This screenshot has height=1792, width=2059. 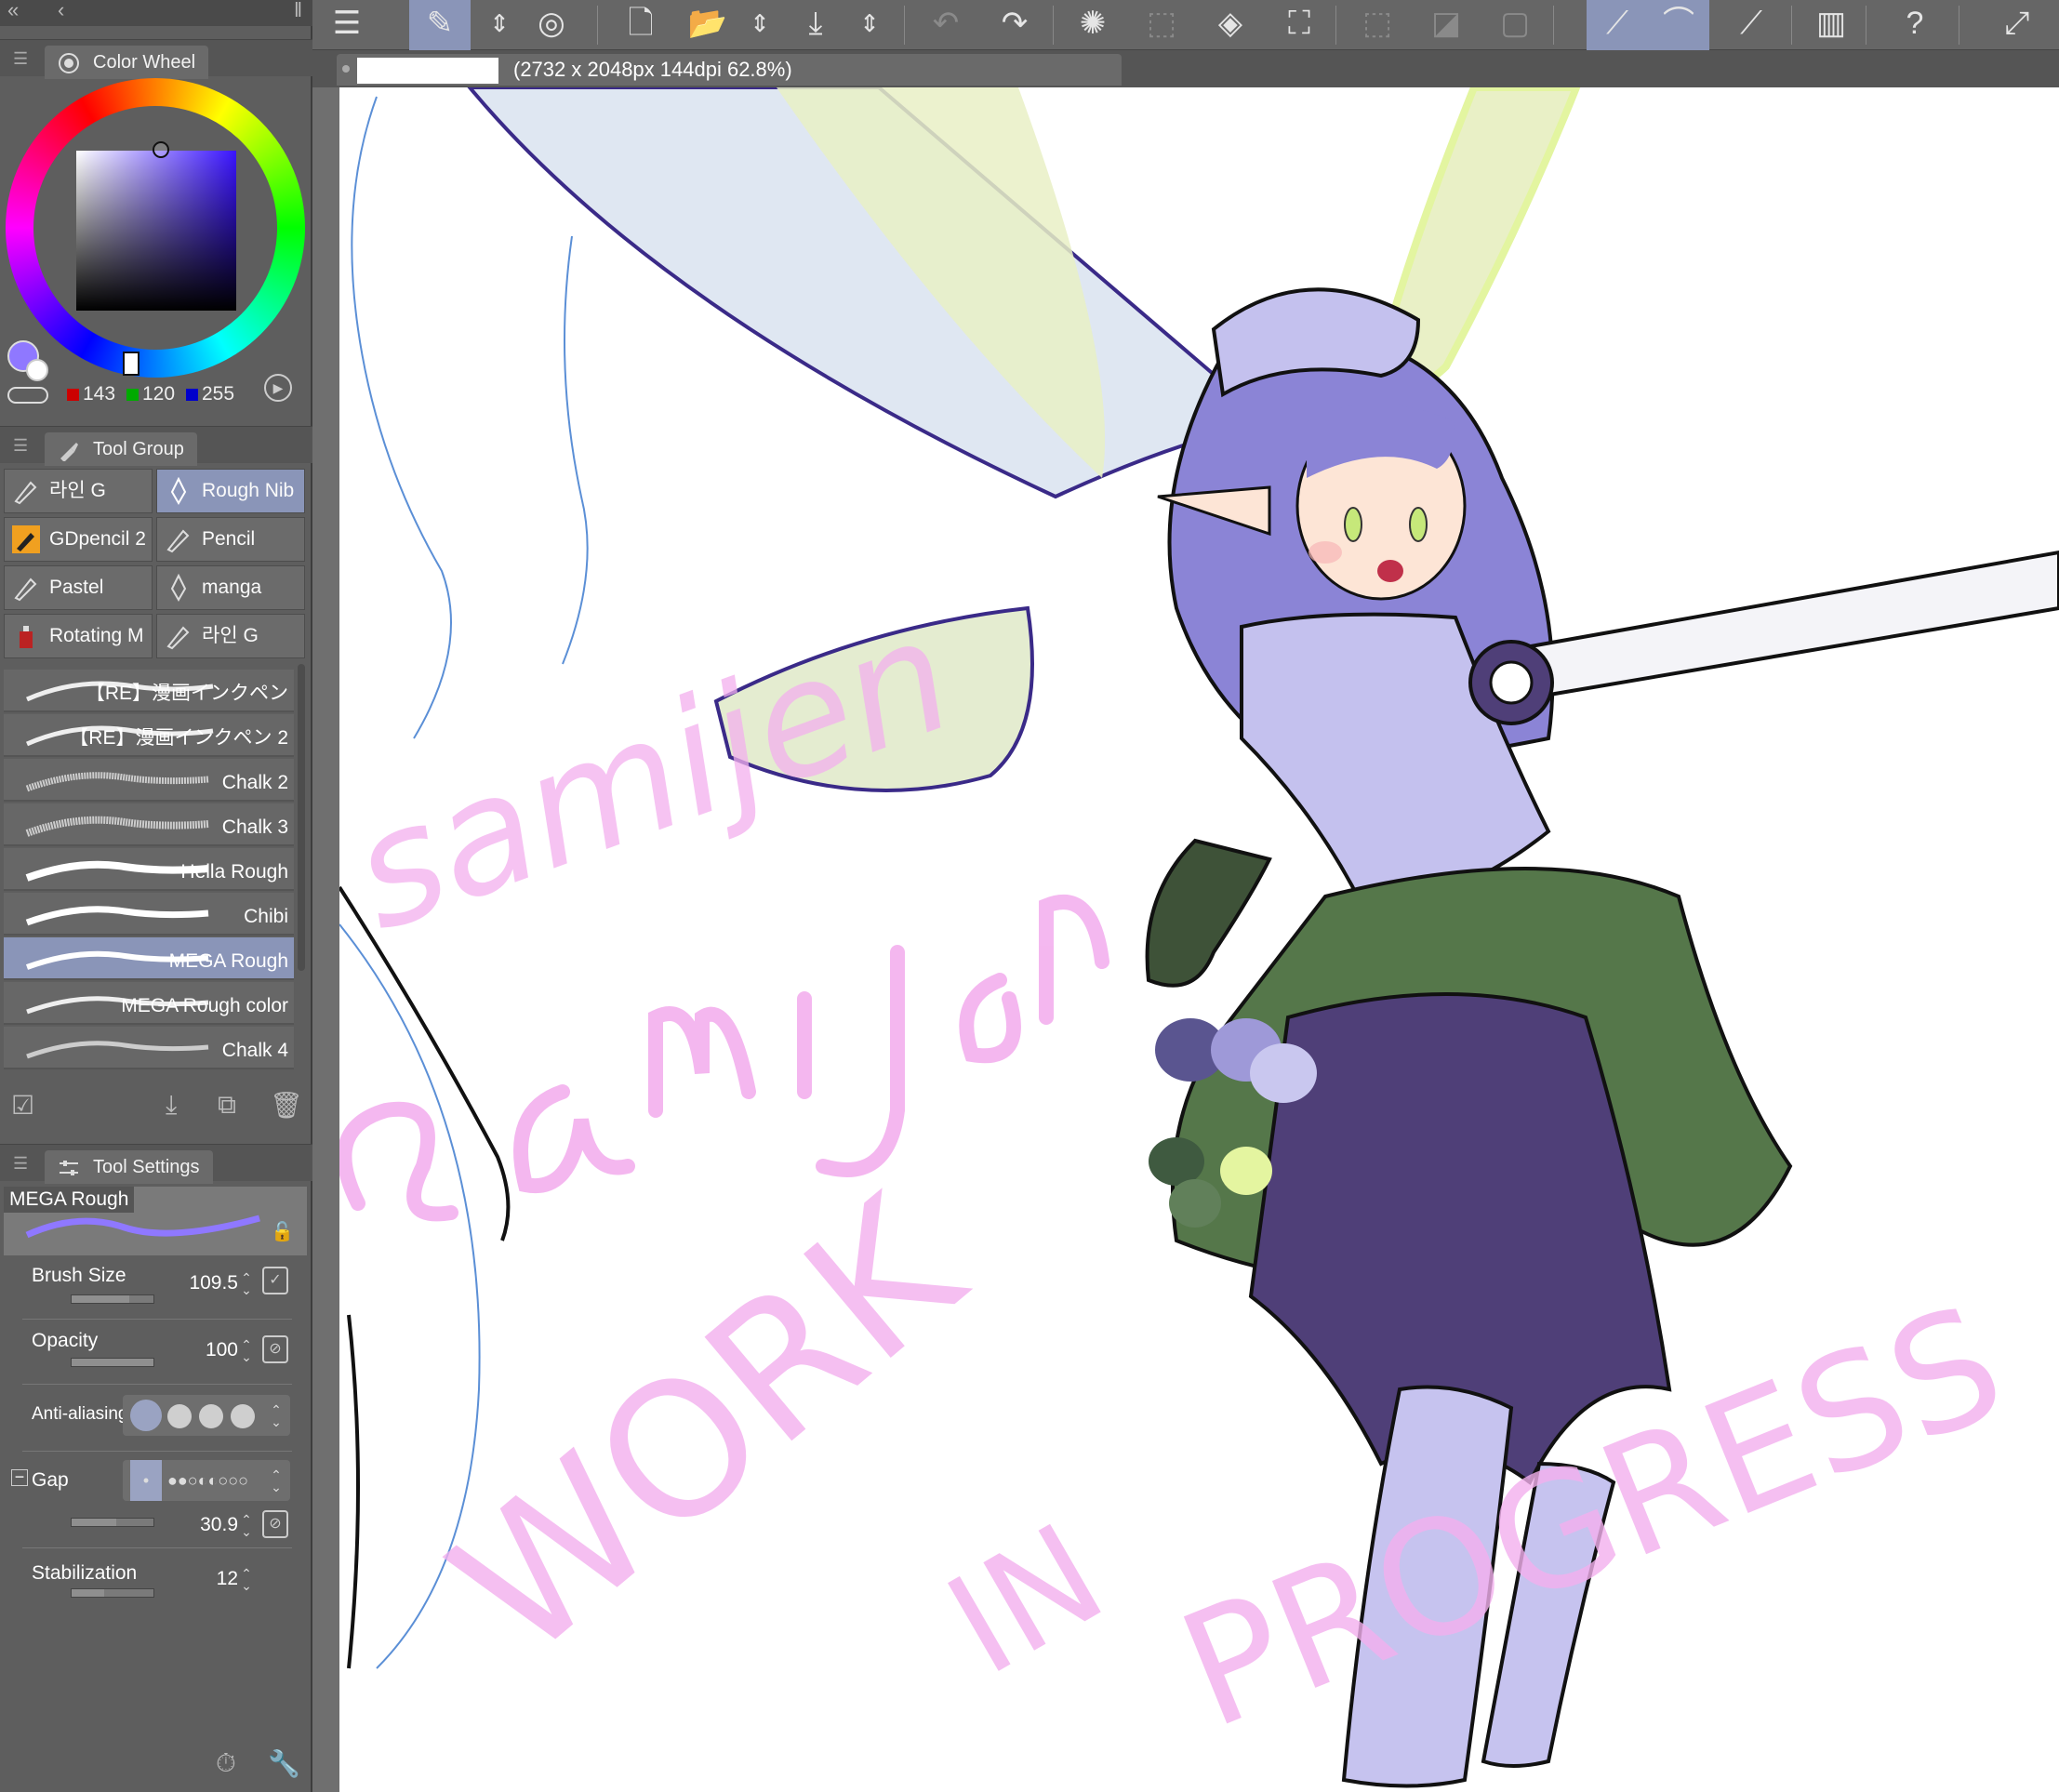 What do you see at coordinates (112, 1362) in the screenshot?
I see `opacity-slider` at bounding box center [112, 1362].